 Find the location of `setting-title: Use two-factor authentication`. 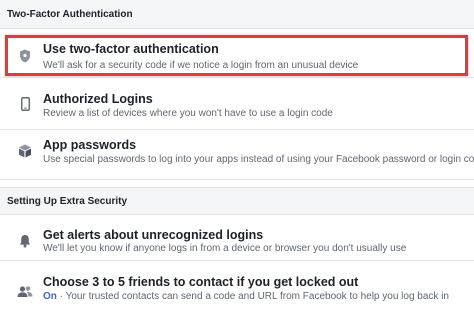

setting-title: Use two-factor authentication is located at coordinates (131, 49).